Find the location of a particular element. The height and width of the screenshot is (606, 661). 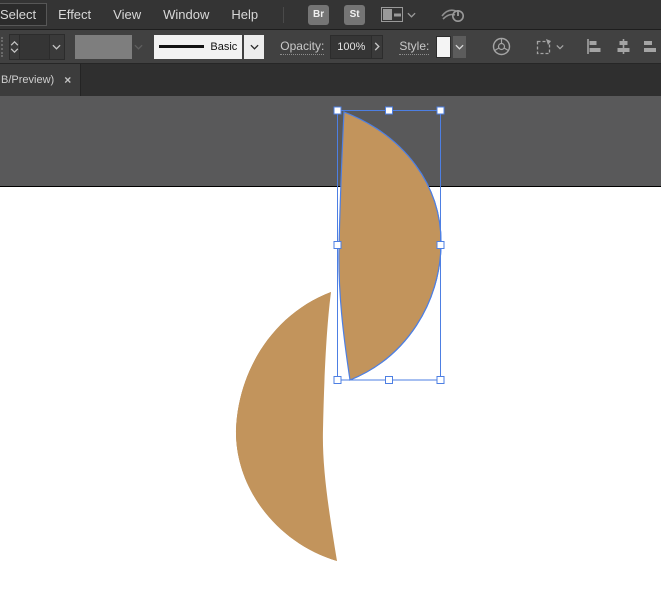

document-tab-title: B/Preview) is located at coordinates (28, 80).